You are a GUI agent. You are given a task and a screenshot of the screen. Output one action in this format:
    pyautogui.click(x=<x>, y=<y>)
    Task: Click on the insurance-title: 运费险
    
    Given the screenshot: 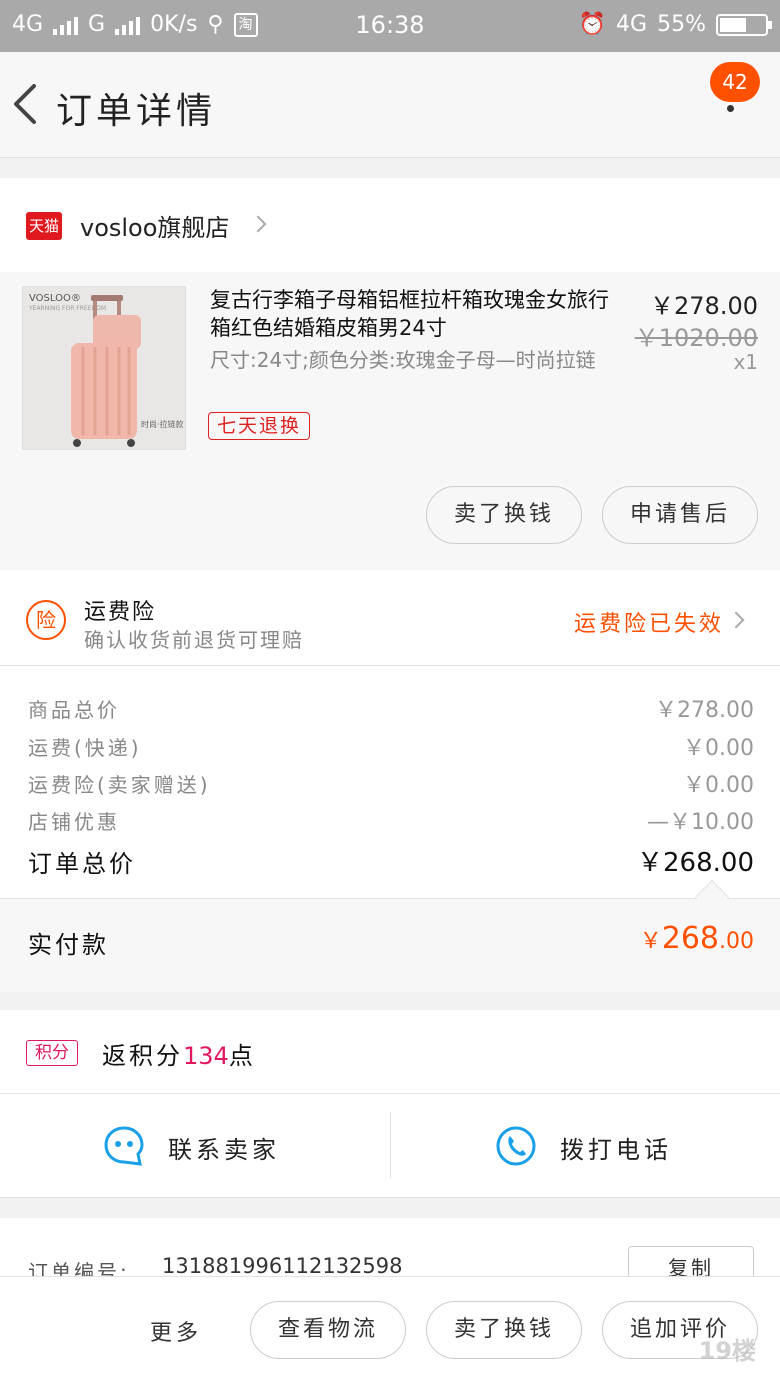 What is the action you would take?
    pyautogui.click(x=120, y=612)
    